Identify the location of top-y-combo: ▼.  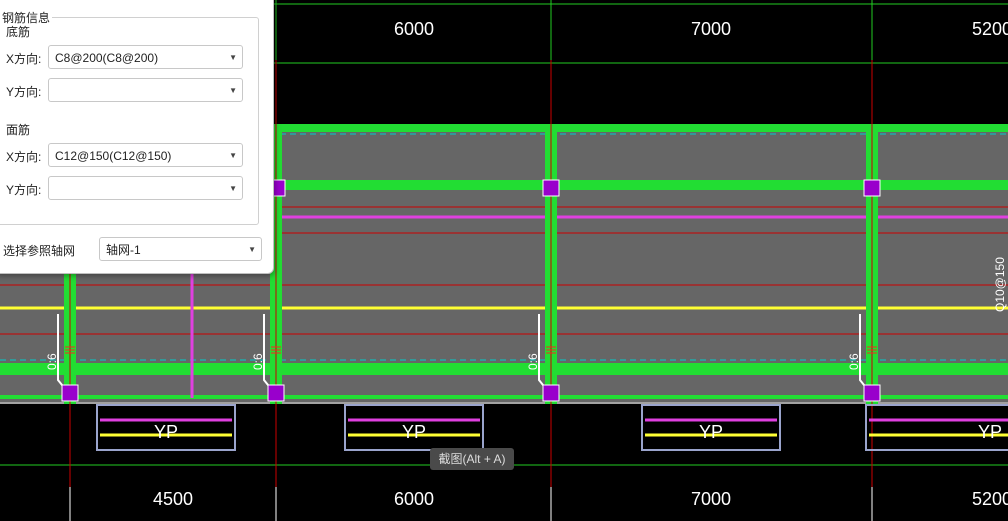
(145, 188).